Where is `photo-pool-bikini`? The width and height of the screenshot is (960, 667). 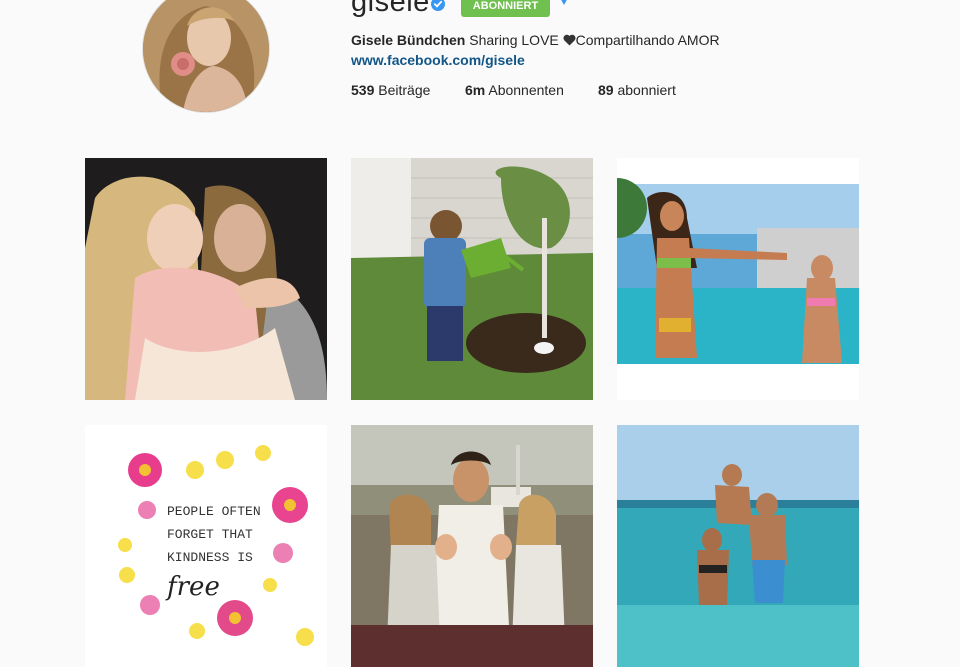 photo-pool-bikini is located at coordinates (738, 279).